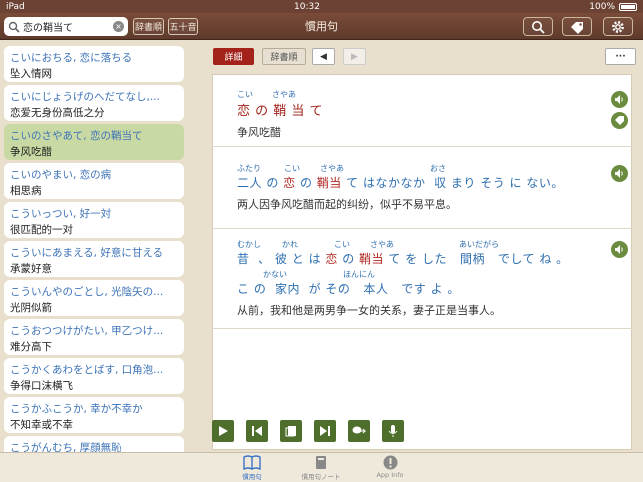 The height and width of the screenshot is (482, 643). What do you see at coordinates (321, 26) in the screenshot?
I see `nav-bar: 慣用句 × 辞書順 五十音` at bounding box center [321, 26].